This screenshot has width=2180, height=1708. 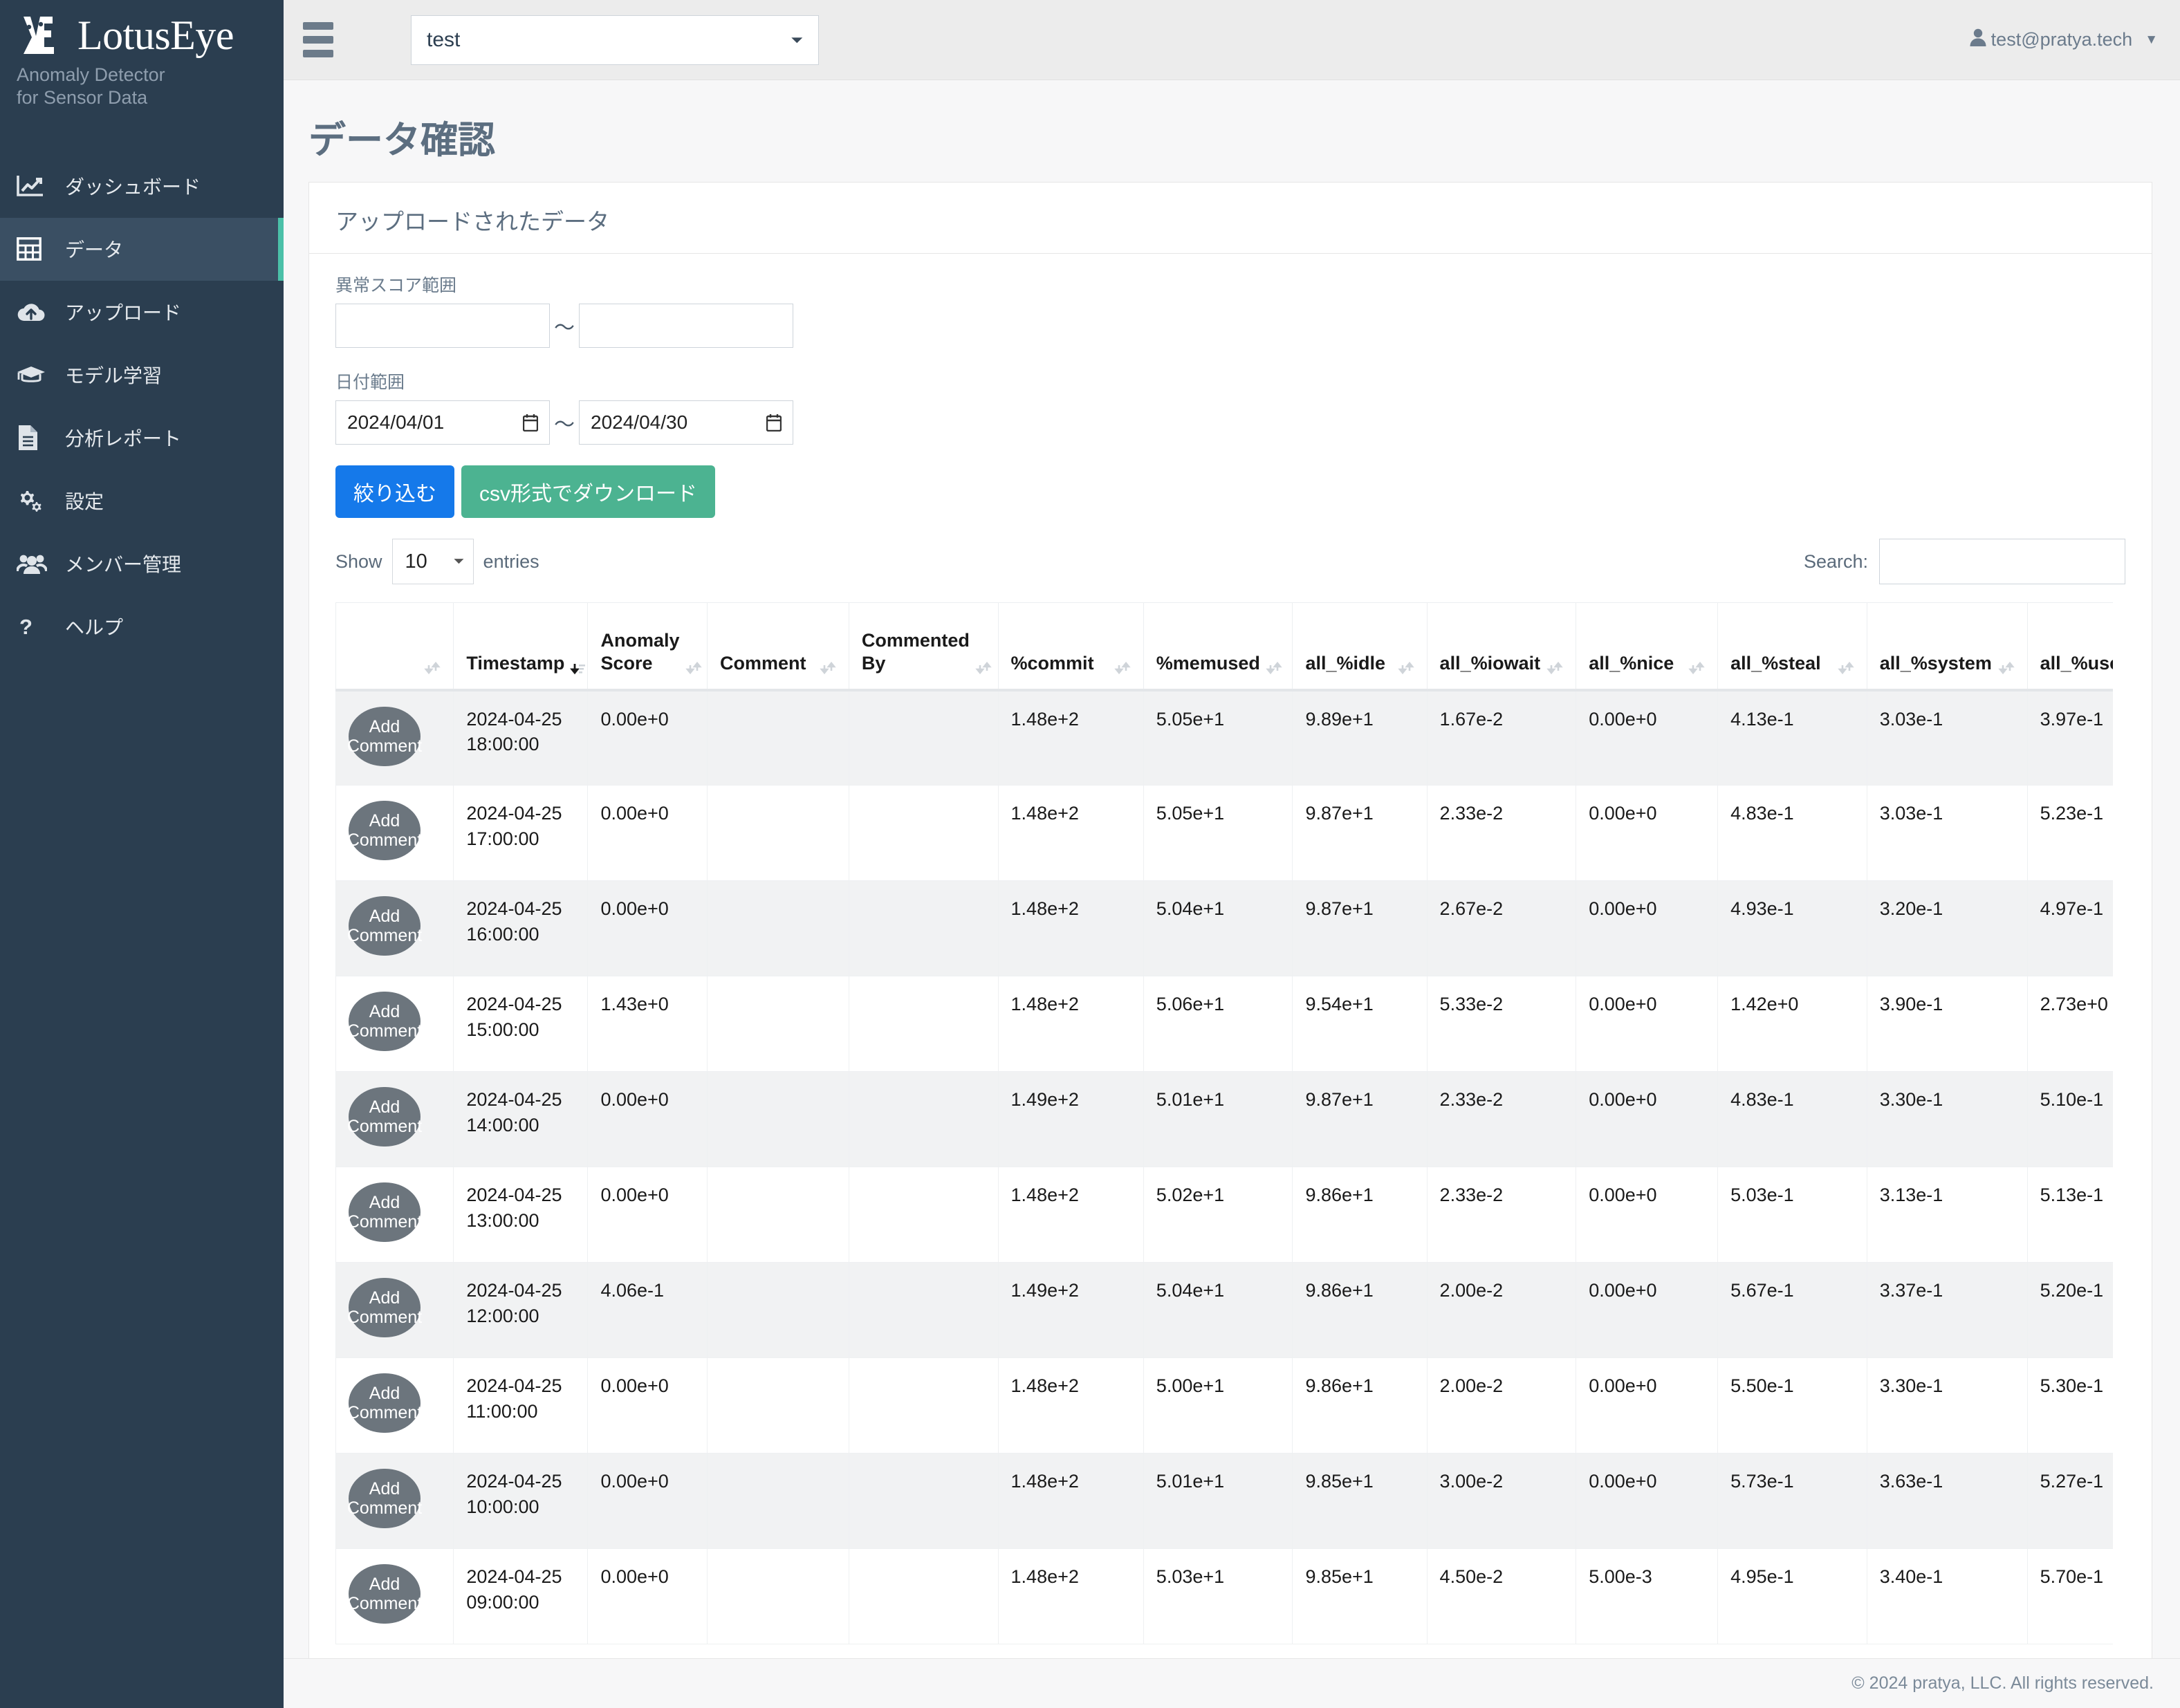 I want to click on sidebar-item-dashboard: ダッシュボード, so click(x=142, y=186).